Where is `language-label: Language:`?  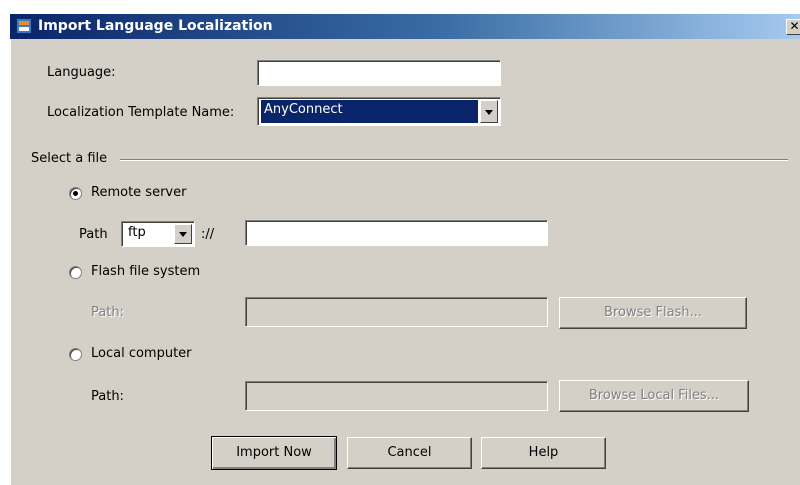 language-label: Language: is located at coordinates (81, 72).